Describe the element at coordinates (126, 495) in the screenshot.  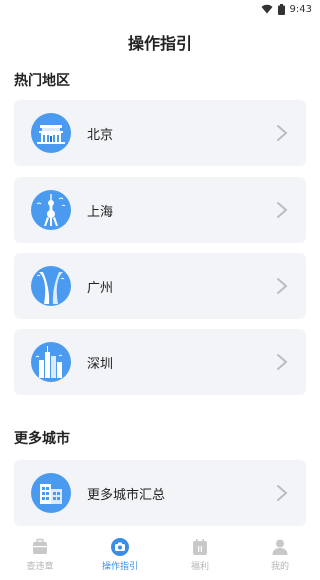
I see `city-label: 更多城市汇总` at that location.